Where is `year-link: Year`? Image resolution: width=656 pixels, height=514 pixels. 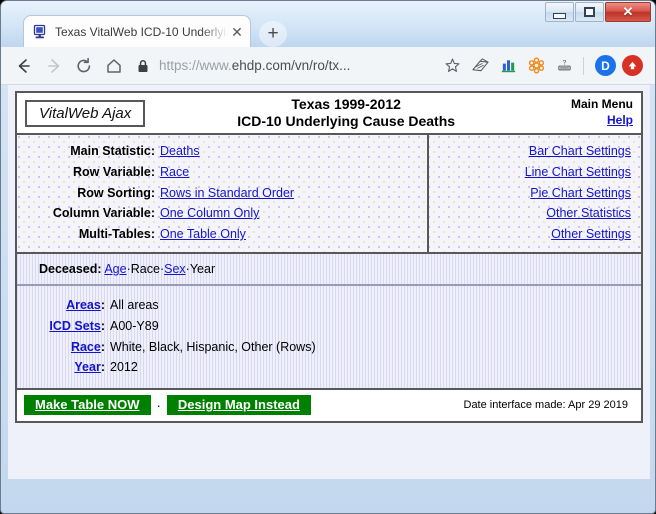 year-link: Year is located at coordinates (87, 367).